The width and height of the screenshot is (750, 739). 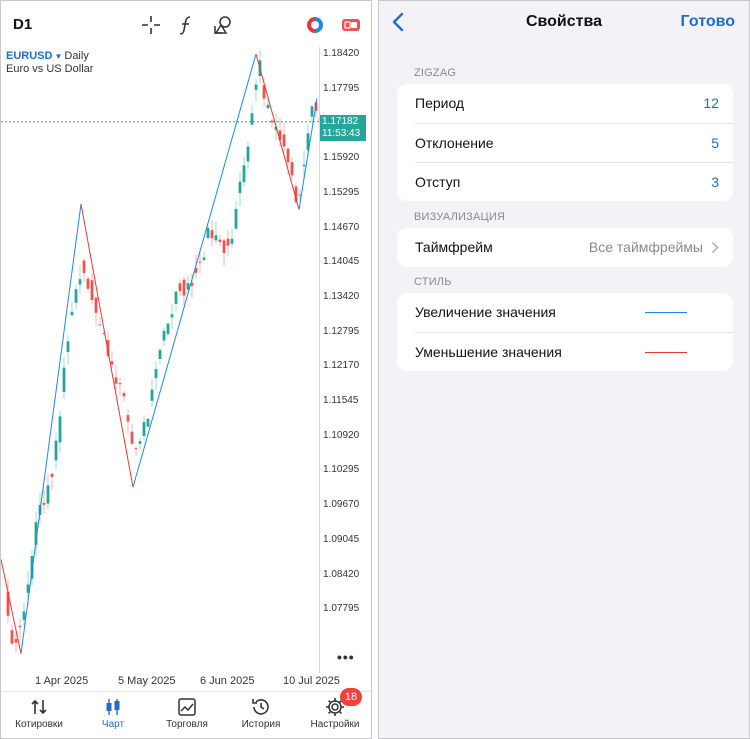 What do you see at coordinates (666, 312) in the screenshot?
I see `up-color-sample` at bounding box center [666, 312].